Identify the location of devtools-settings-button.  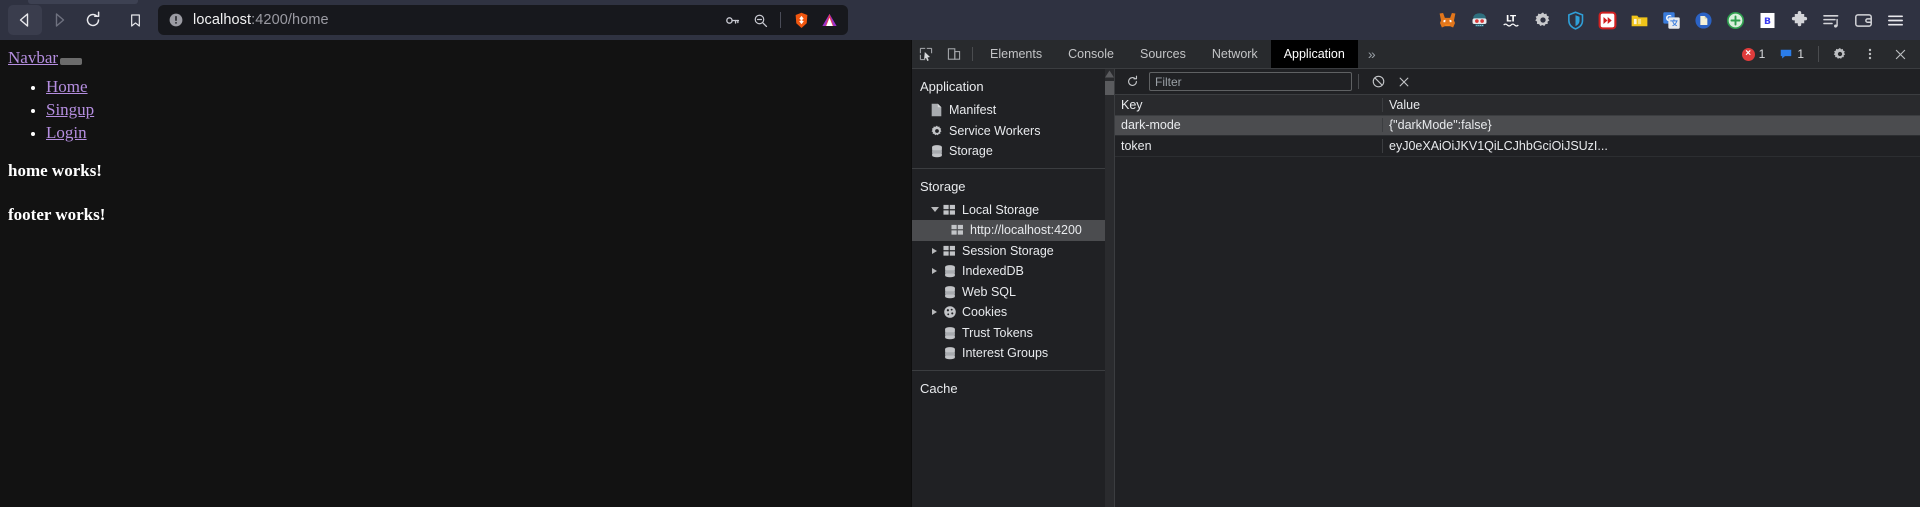
(1840, 54).